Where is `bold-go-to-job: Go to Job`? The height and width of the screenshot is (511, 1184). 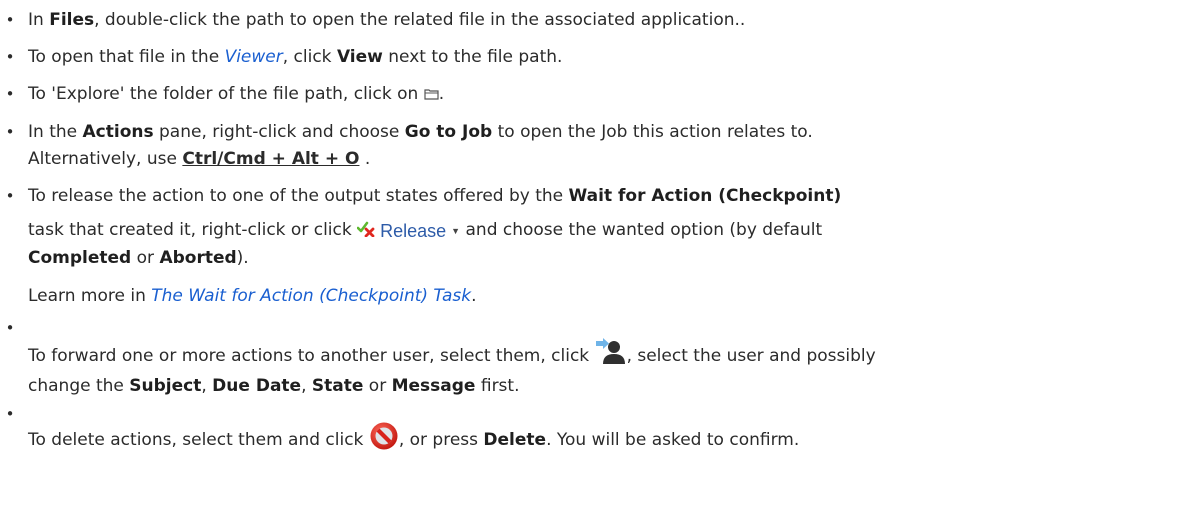 bold-go-to-job: Go to Job is located at coordinates (448, 132).